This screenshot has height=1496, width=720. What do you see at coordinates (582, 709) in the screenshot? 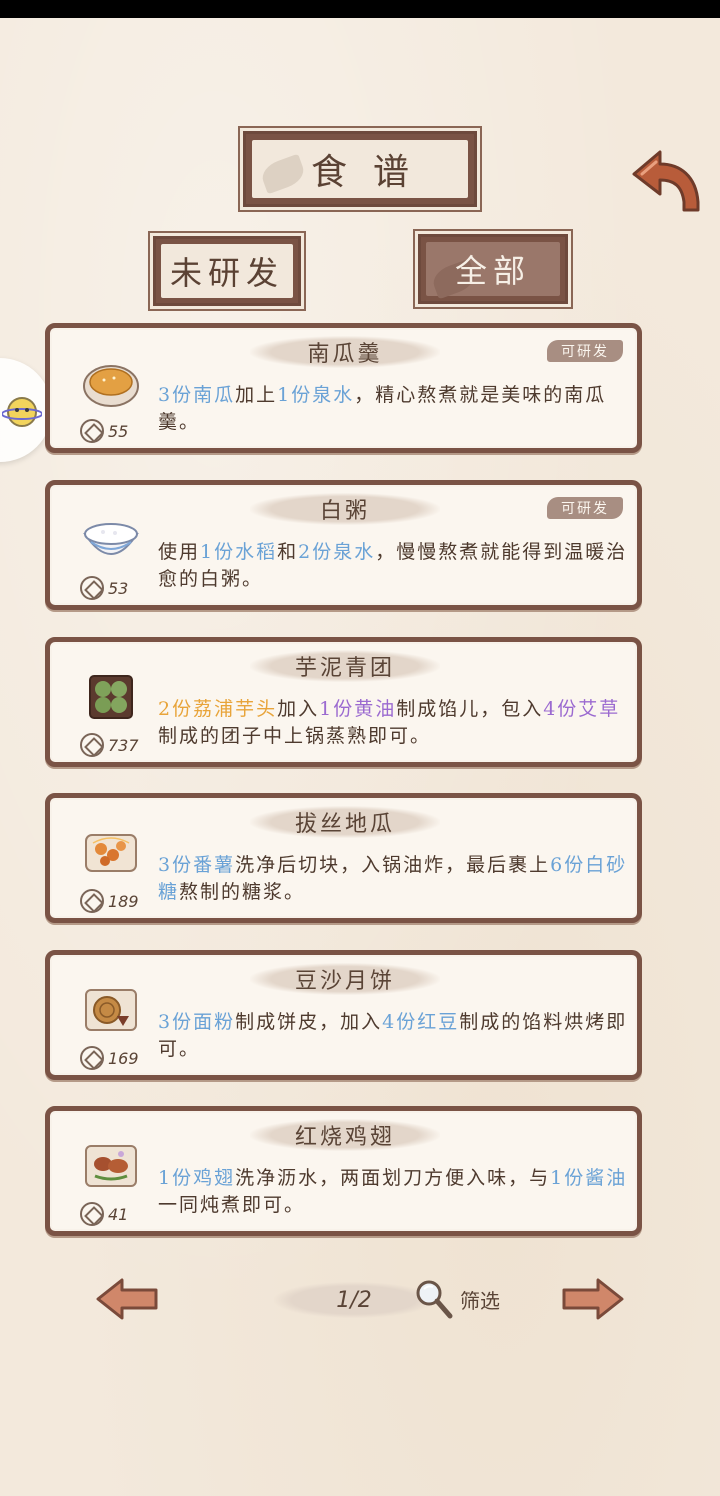
I see `ingredient-highlight: 4份艾草` at bounding box center [582, 709].